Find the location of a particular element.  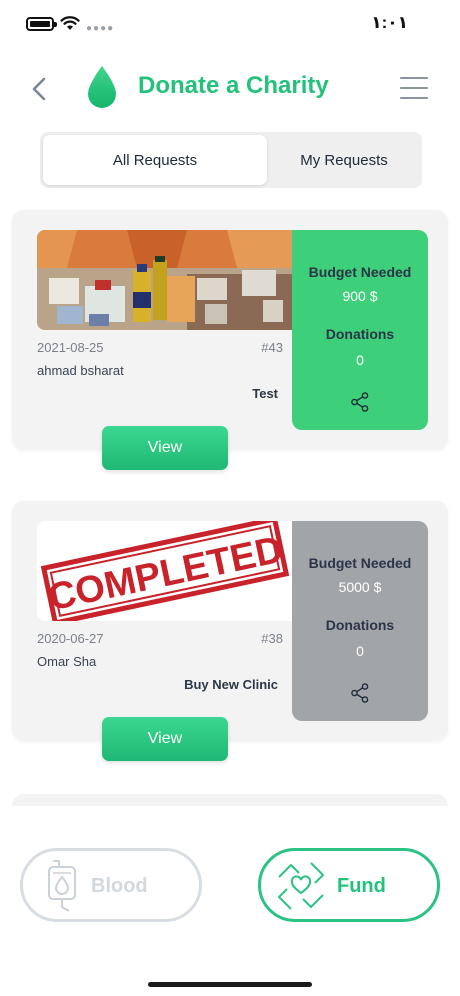

budget-panel: Budget Needed 5000 $ Donations 0 is located at coordinates (360, 621).